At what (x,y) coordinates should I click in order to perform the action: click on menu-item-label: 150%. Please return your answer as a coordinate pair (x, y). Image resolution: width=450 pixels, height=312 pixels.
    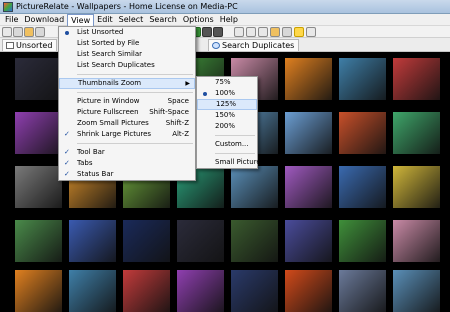
    Looking at the image, I should click on (225, 115).